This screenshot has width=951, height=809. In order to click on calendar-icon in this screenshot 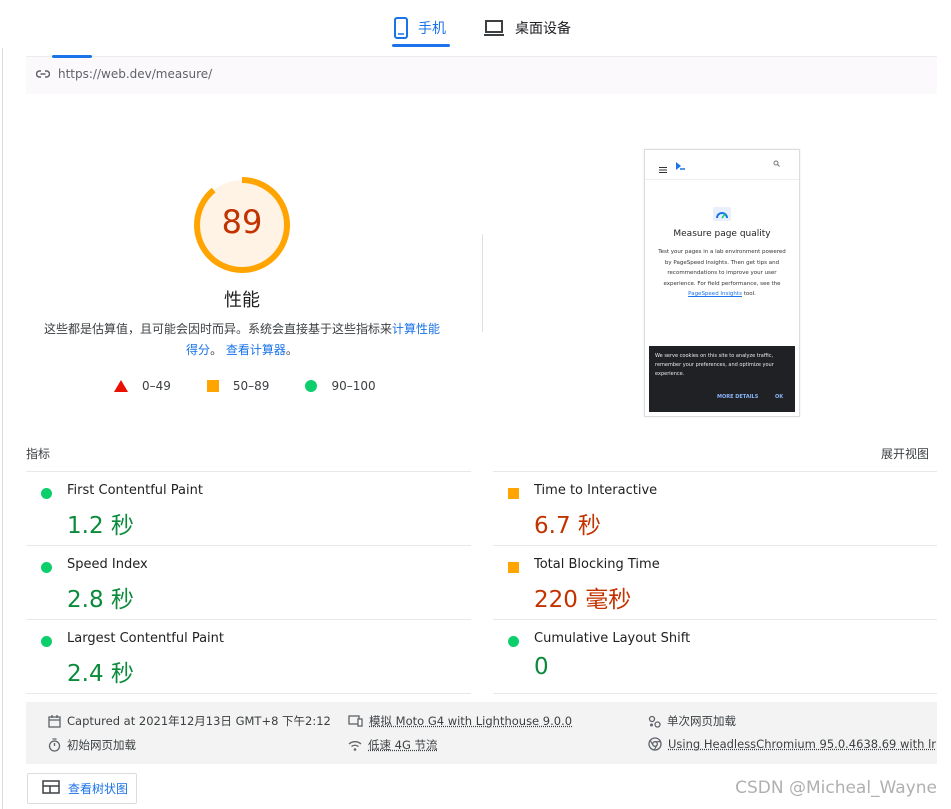, I will do `click(54, 721)`.